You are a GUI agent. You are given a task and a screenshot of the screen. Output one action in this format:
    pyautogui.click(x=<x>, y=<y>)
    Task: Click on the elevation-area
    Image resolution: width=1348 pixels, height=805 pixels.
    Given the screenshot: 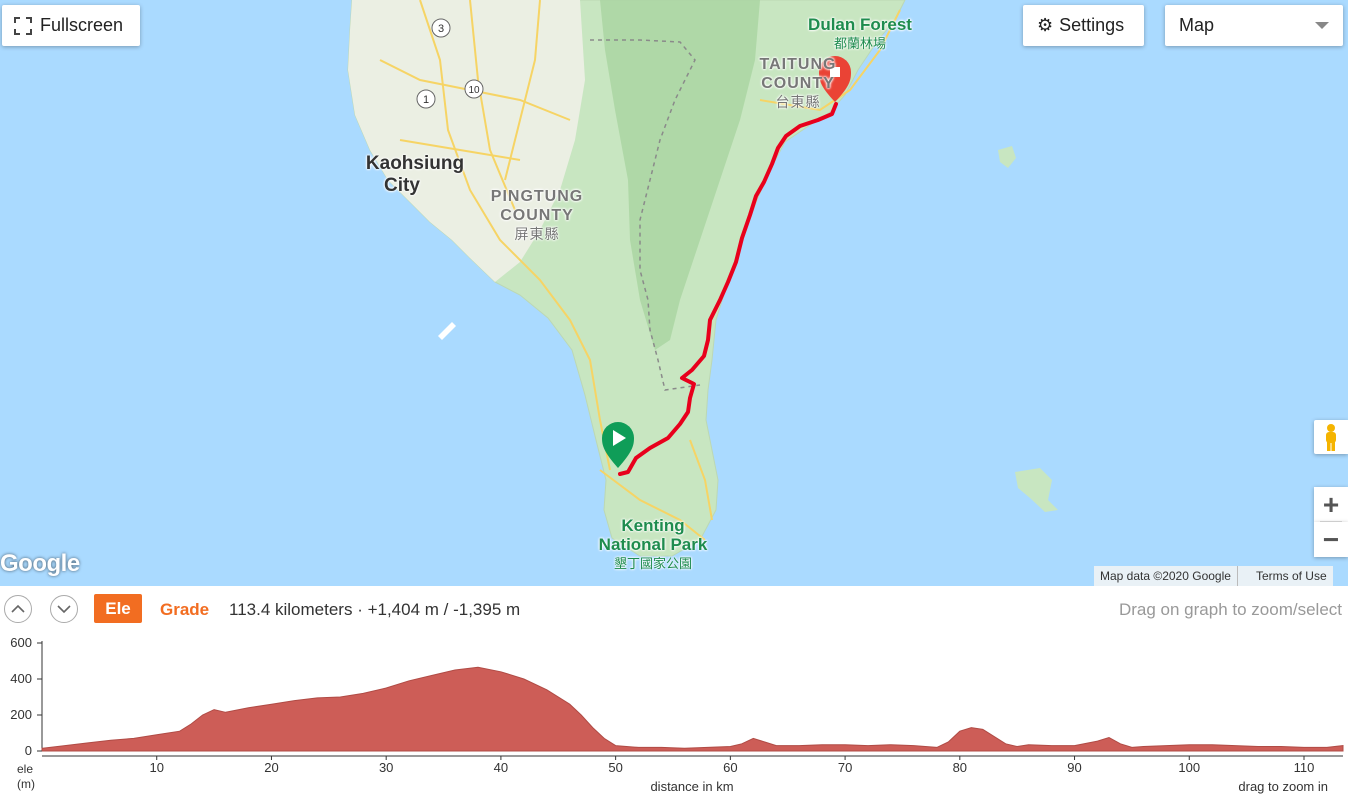 What is the action you would take?
    pyautogui.click(x=692, y=709)
    